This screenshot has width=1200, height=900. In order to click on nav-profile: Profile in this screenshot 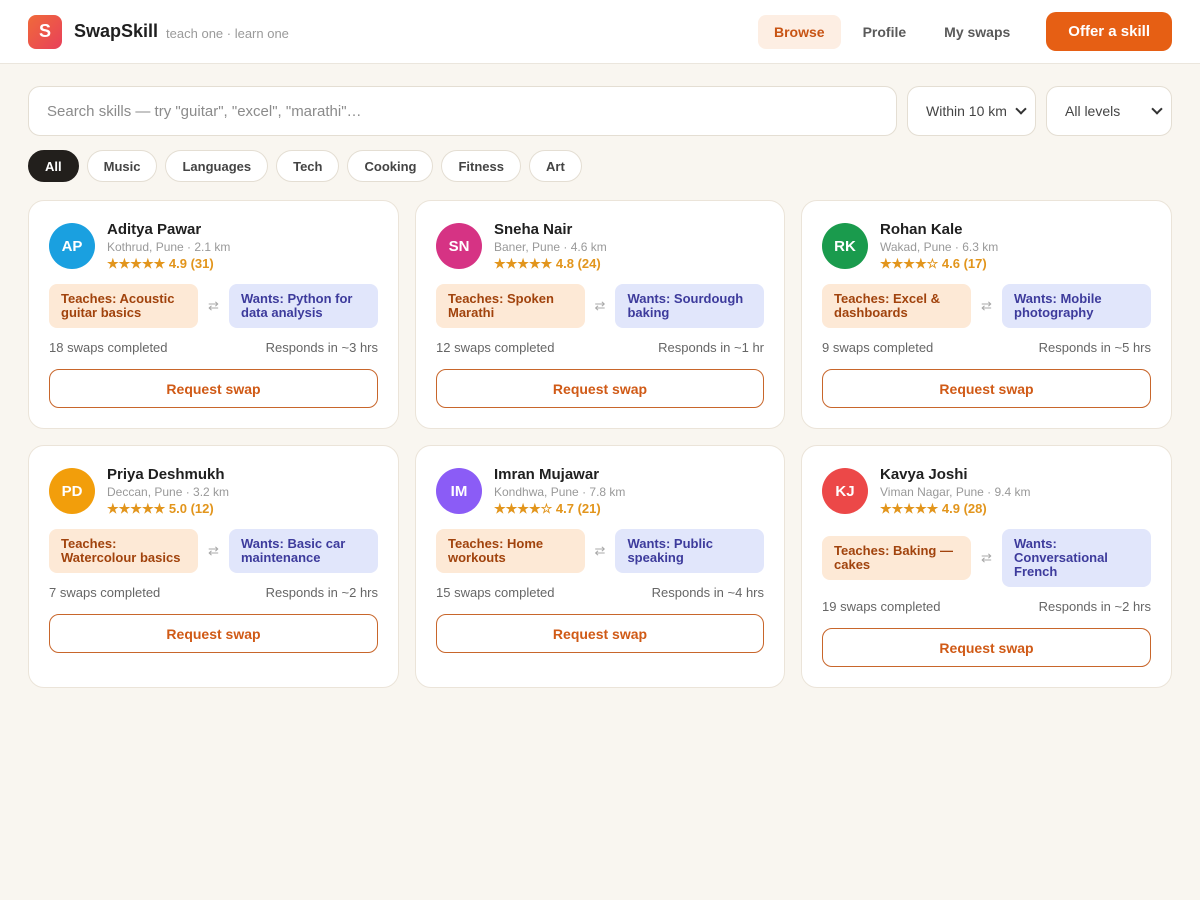, I will do `click(885, 32)`.